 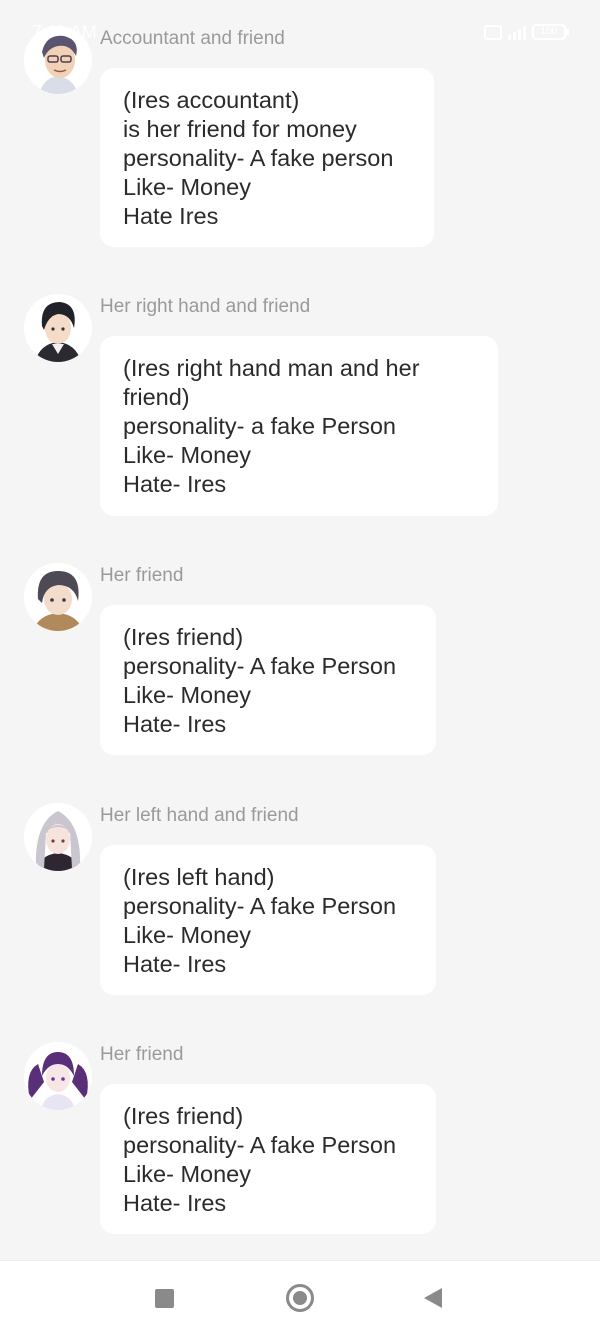 What do you see at coordinates (260, 426) in the screenshot?
I see `message-line: personality- a fake Person` at bounding box center [260, 426].